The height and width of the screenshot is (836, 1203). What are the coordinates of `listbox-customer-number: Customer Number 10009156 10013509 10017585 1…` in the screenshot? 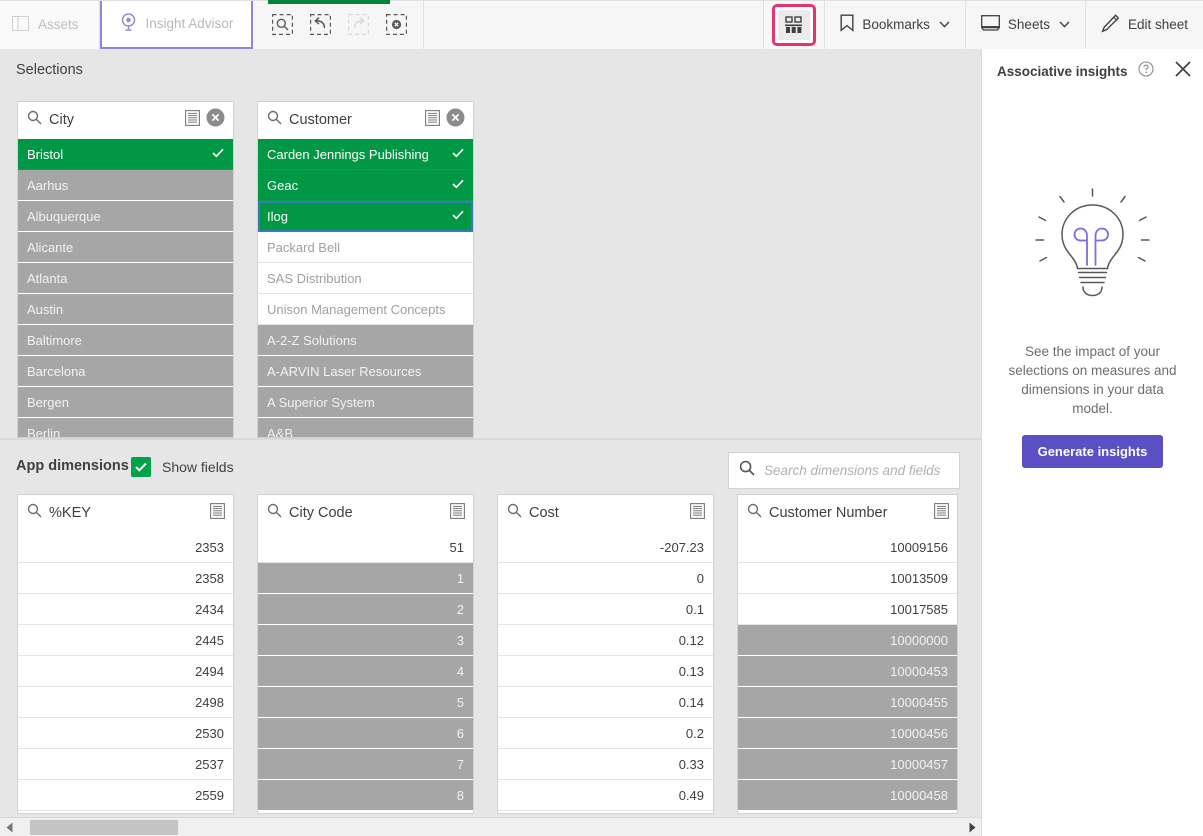 It's located at (847, 654).